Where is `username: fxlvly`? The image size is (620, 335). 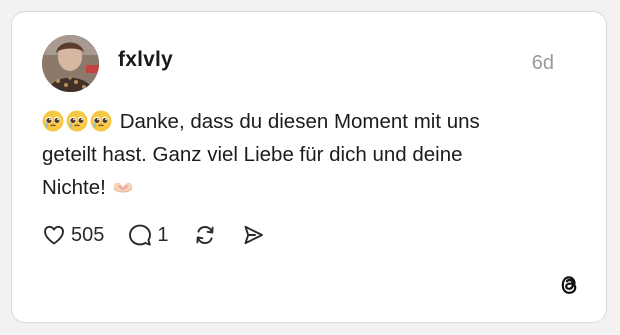 username: fxlvly is located at coordinates (145, 60).